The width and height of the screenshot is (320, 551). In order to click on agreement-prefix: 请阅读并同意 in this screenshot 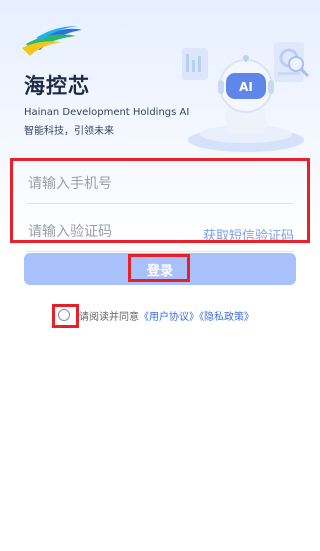, I will do `click(109, 317)`.